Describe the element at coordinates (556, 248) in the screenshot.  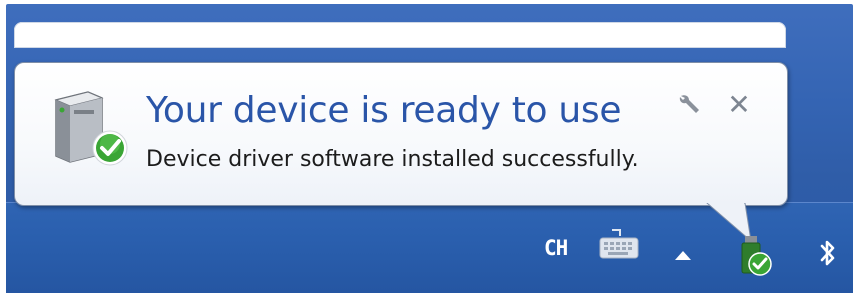
I see `language-indicator: CH` at that location.